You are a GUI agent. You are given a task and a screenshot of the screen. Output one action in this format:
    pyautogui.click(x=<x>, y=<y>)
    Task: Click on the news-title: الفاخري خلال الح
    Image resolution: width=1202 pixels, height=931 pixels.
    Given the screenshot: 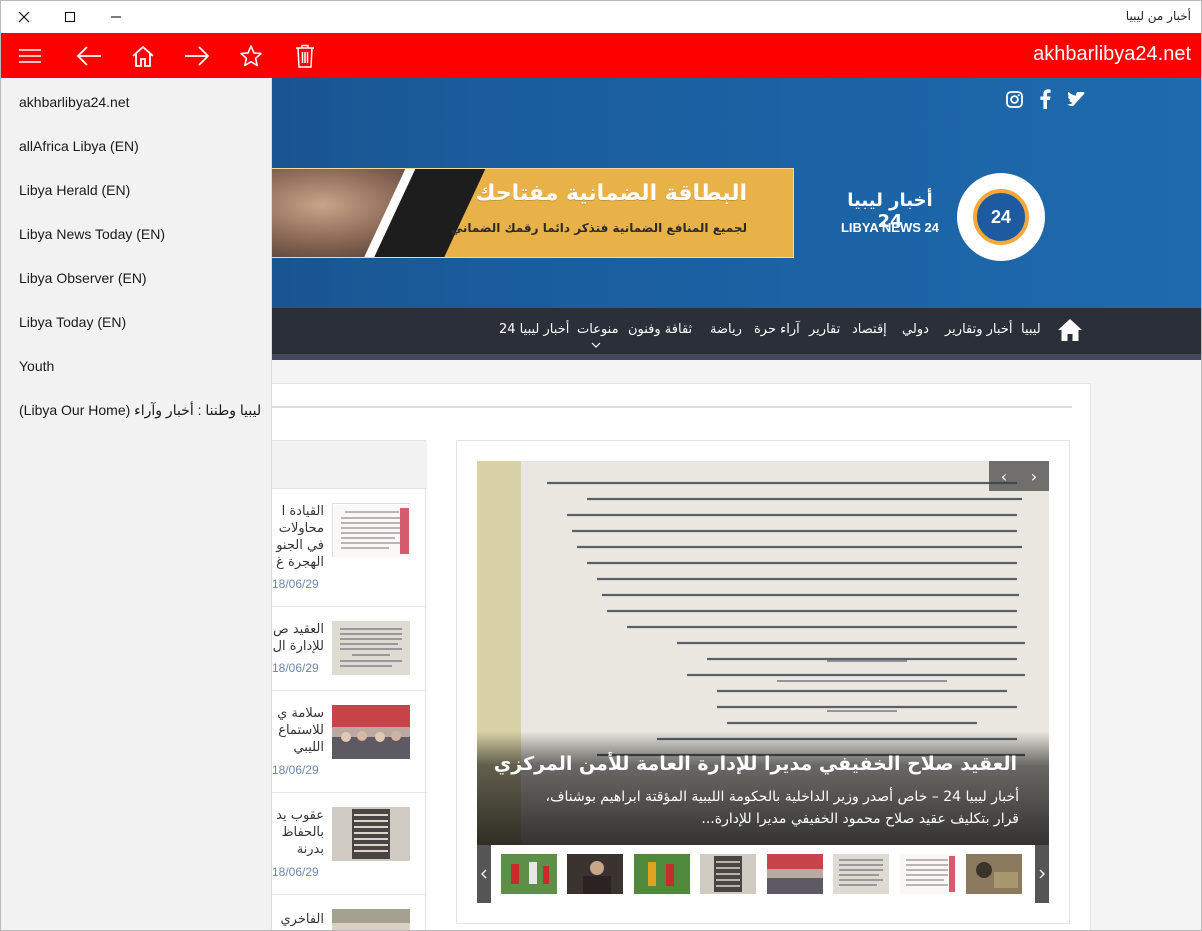 What is the action you would take?
    pyautogui.click(x=298, y=920)
    